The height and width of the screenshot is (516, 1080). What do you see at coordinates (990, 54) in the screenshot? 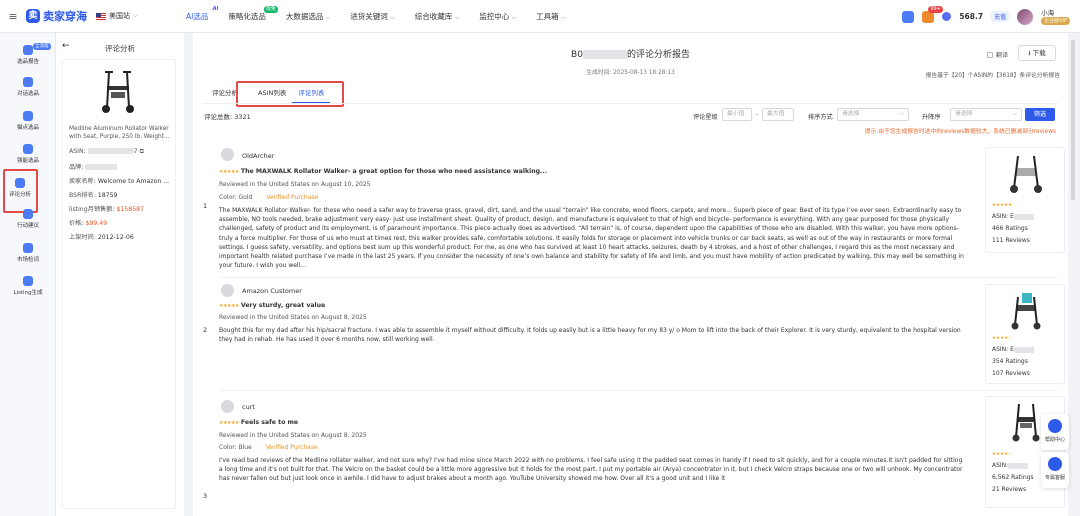
I see `checkbox-icon` at bounding box center [990, 54].